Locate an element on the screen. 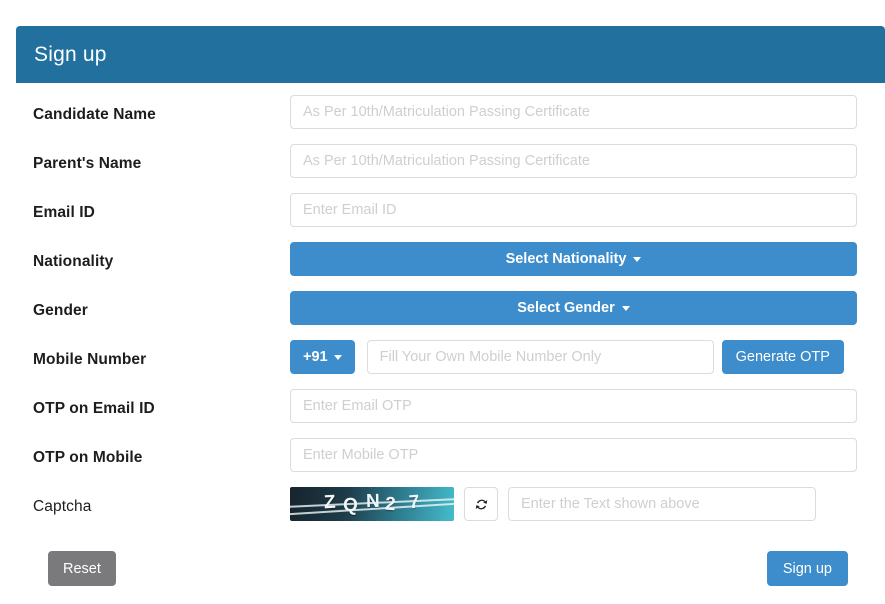 The width and height of the screenshot is (885, 604). form-row-captcha: Captcha Z Q N 2 7 is located at coordinates (442, 511).